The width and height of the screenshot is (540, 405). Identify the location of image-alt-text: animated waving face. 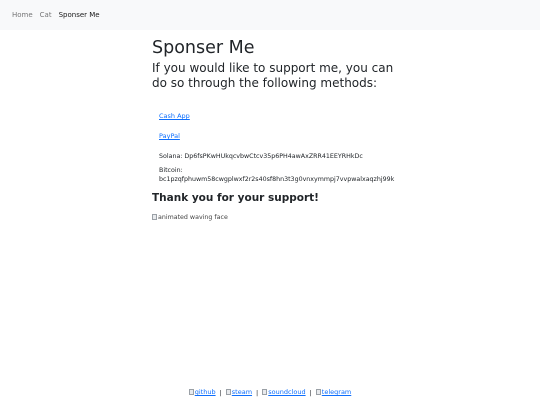
(193, 217).